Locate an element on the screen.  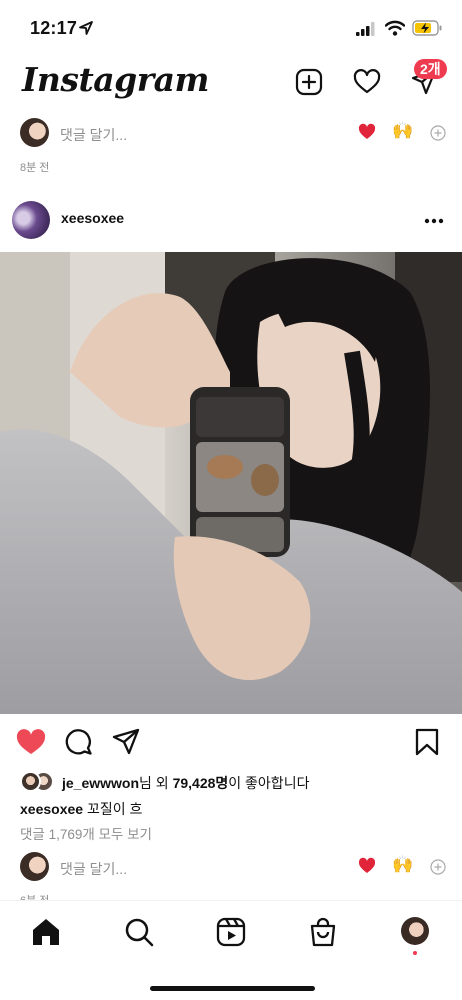
likes-summary: je_ewwwon님 외 79,428명이 좋아합니다 is located at coordinates (231, 781).